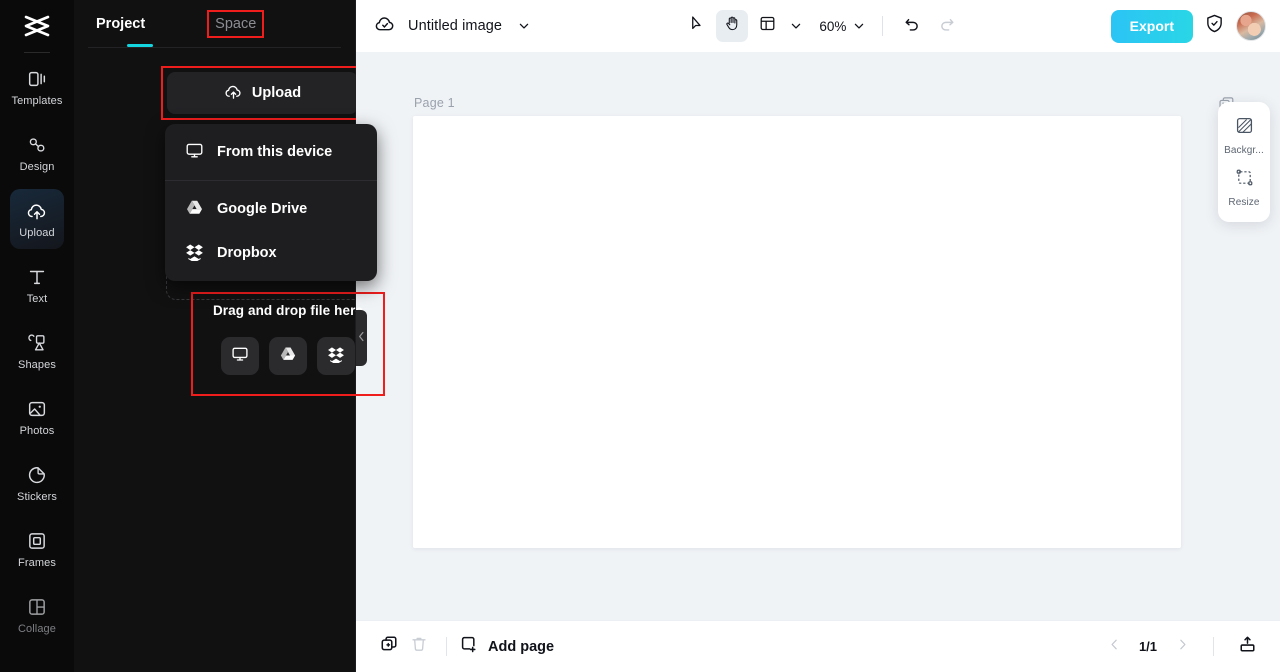  Describe the element at coordinates (37, 541) in the screenshot. I see `frames-icon` at that location.